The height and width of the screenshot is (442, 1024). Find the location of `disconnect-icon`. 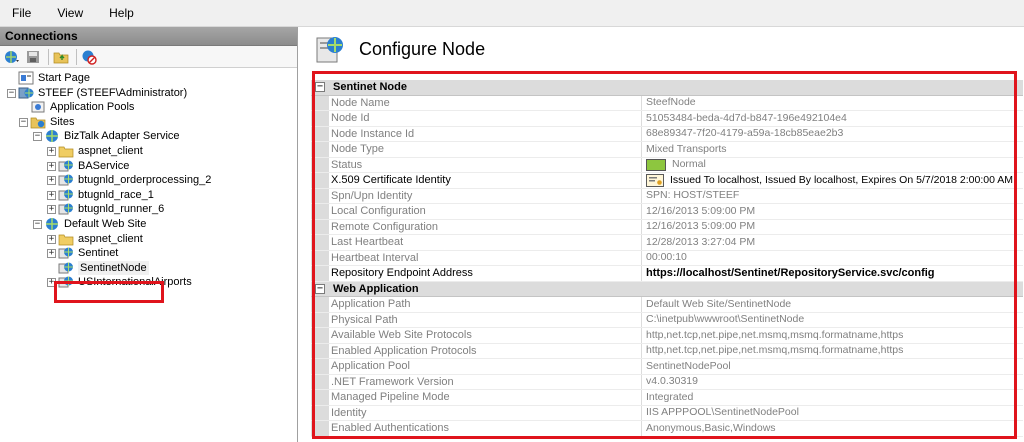

disconnect-icon is located at coordinates (89, 57).